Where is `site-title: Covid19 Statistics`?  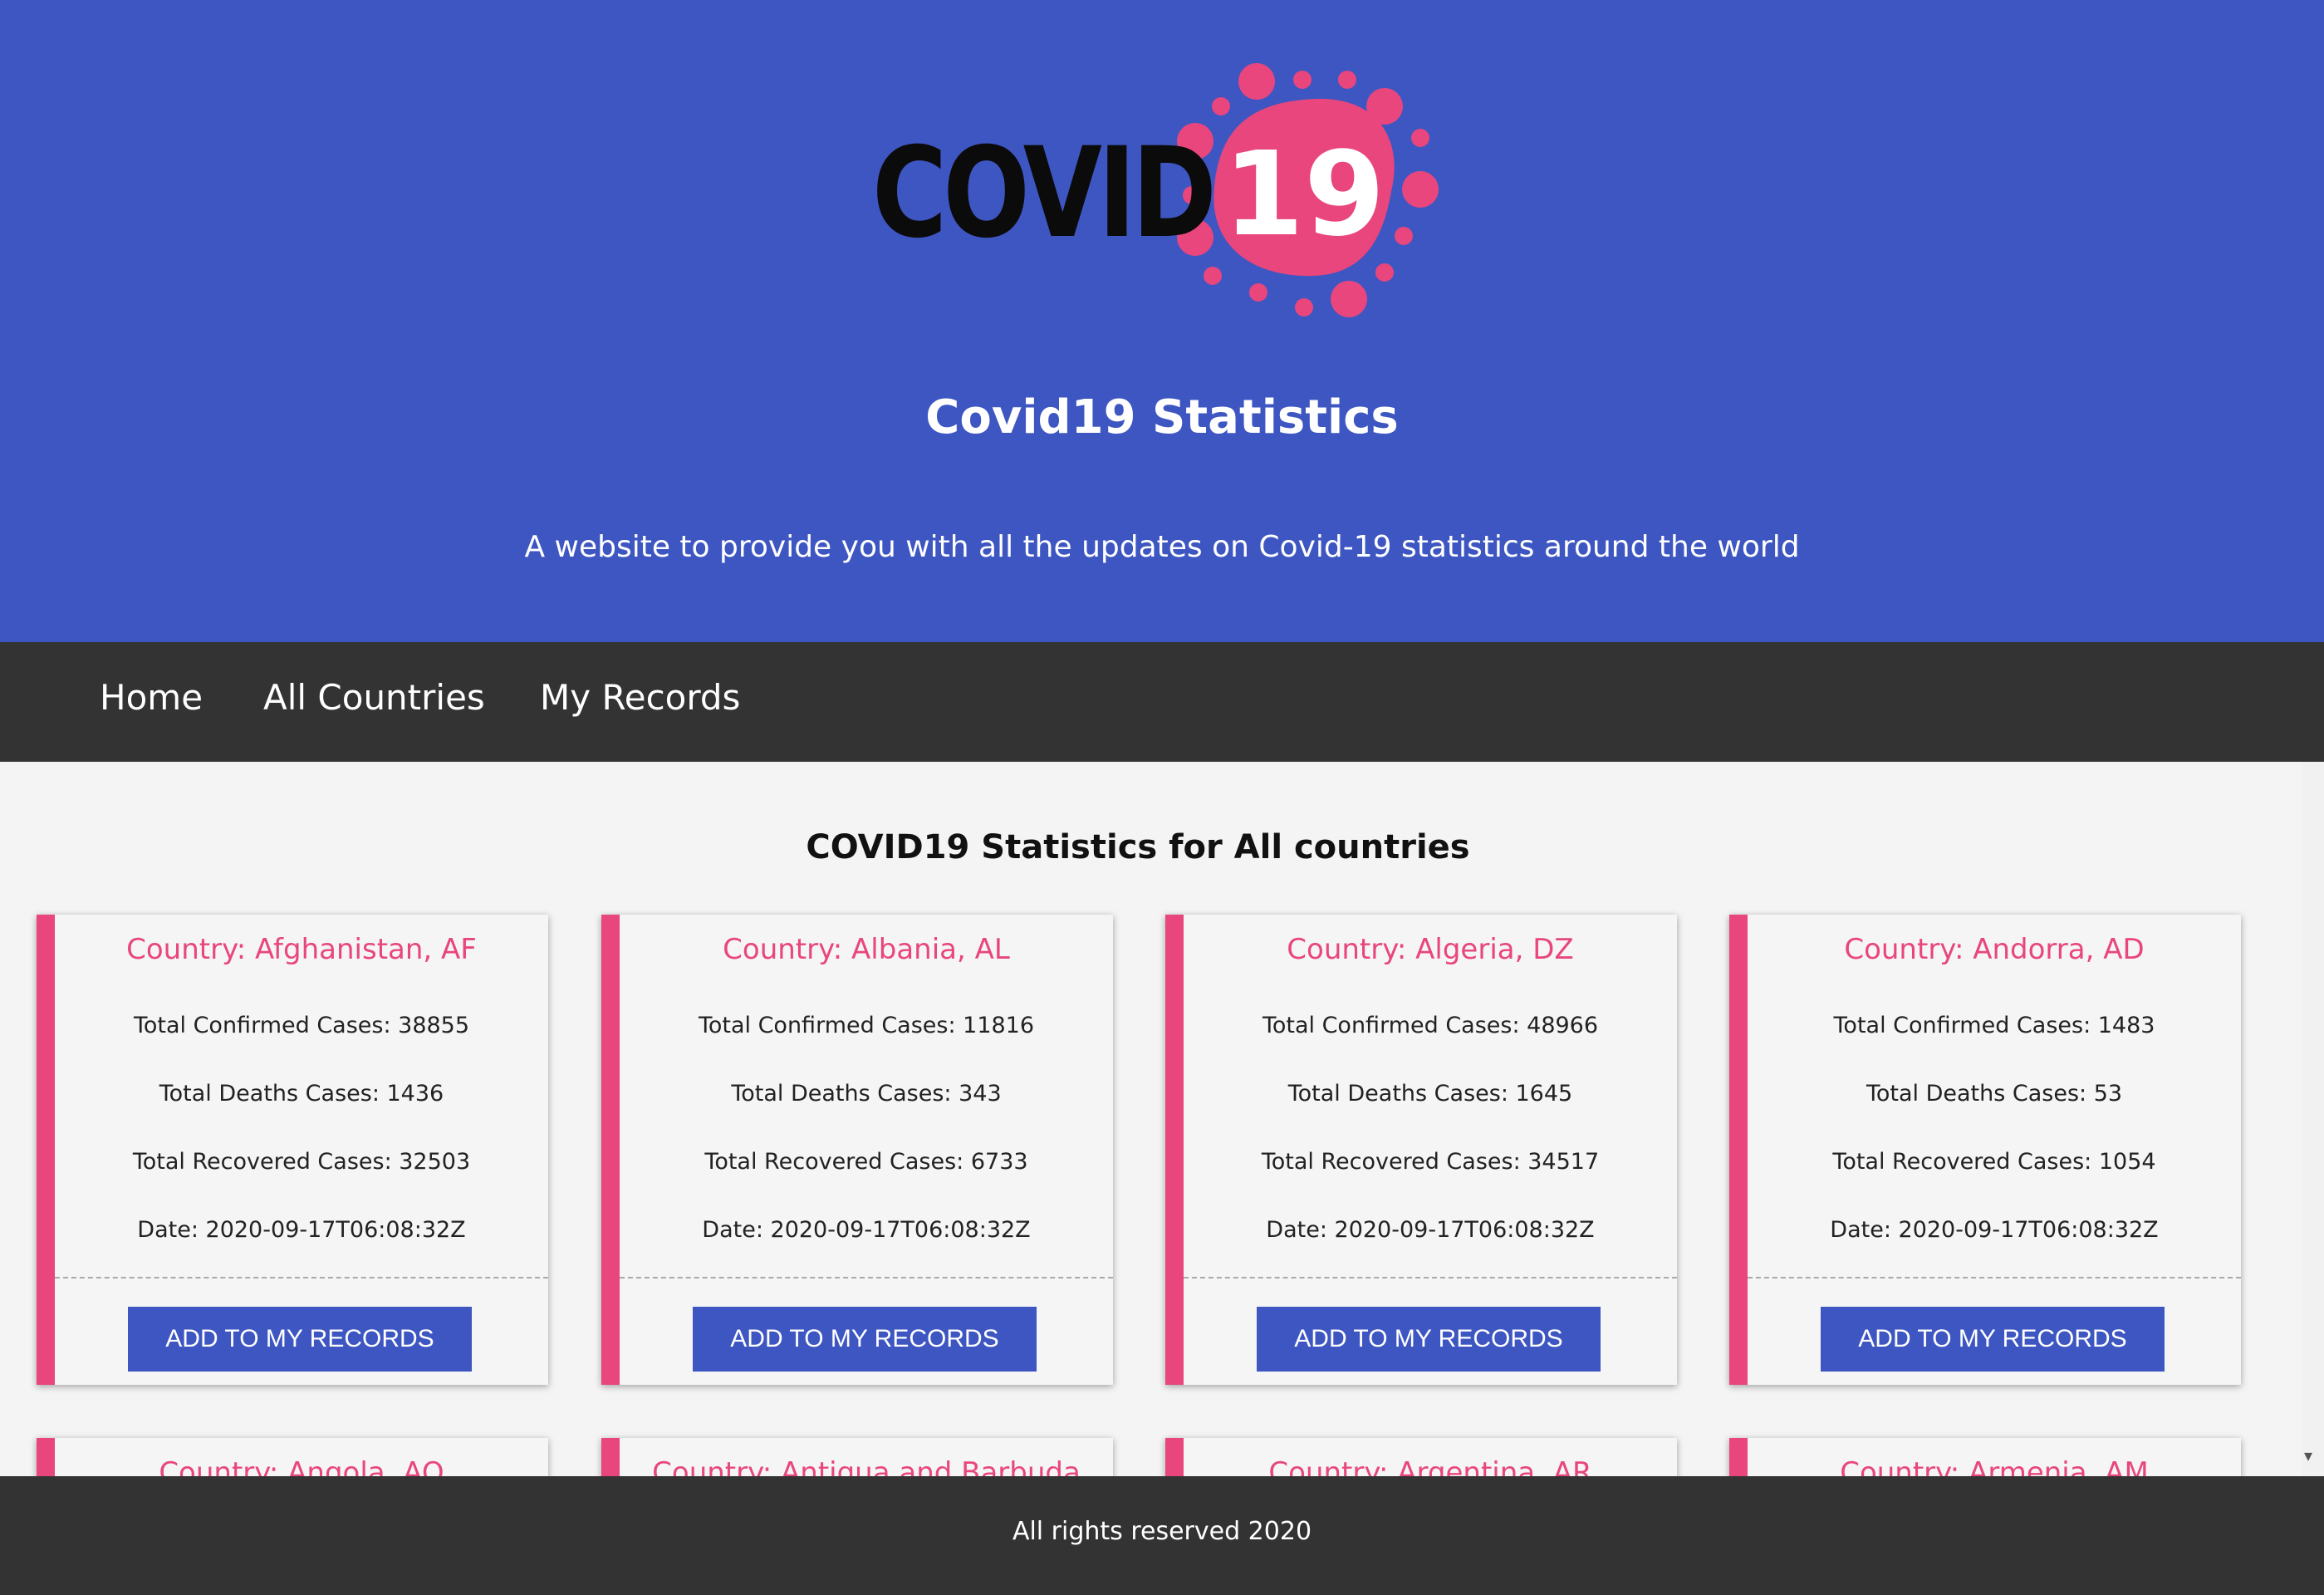 site-title: Covid19 Statistics is located at coordinates (1162, 417).